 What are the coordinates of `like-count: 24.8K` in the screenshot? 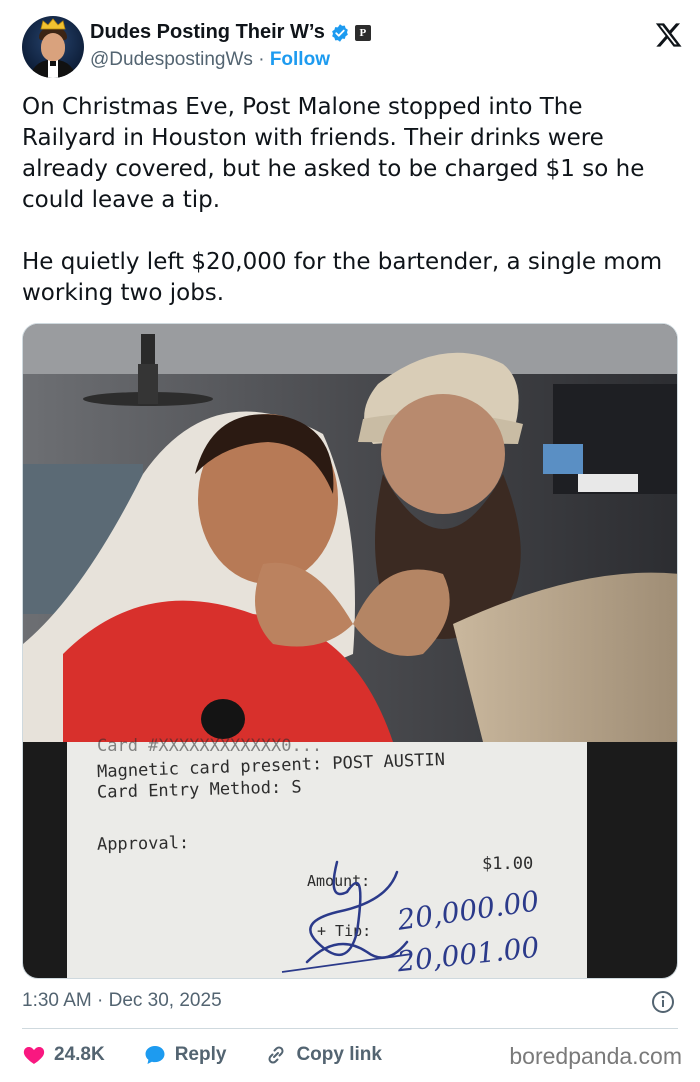 It's located at (79, 1054).